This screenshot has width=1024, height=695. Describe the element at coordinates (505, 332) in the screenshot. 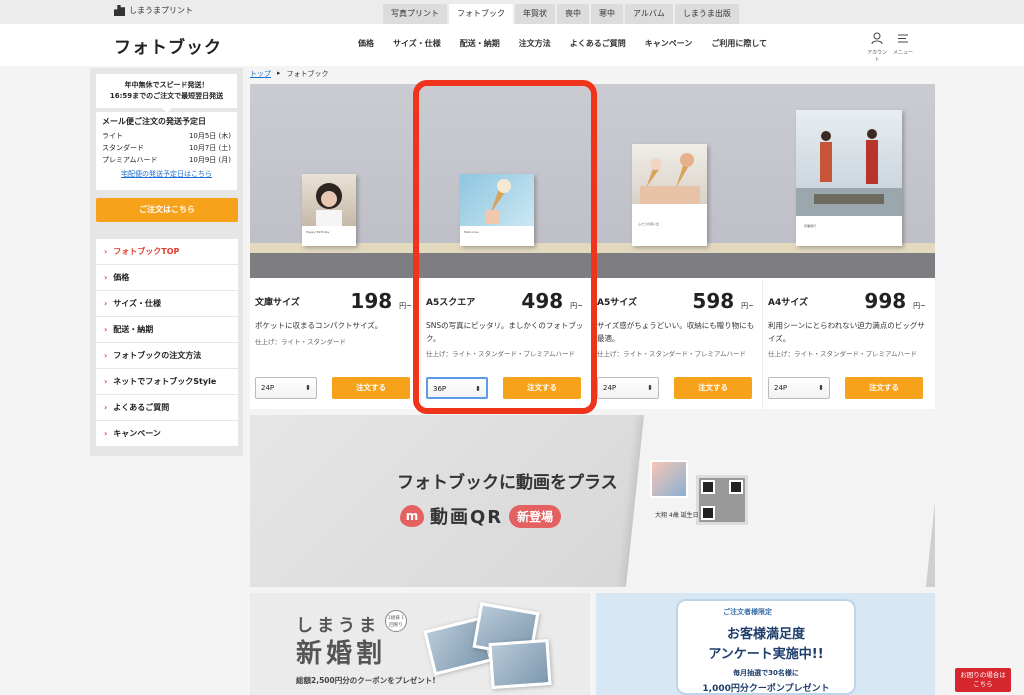

I see `product-desc: SNSの写真にピッタリ。ましかくのフォトブック。` at that location.